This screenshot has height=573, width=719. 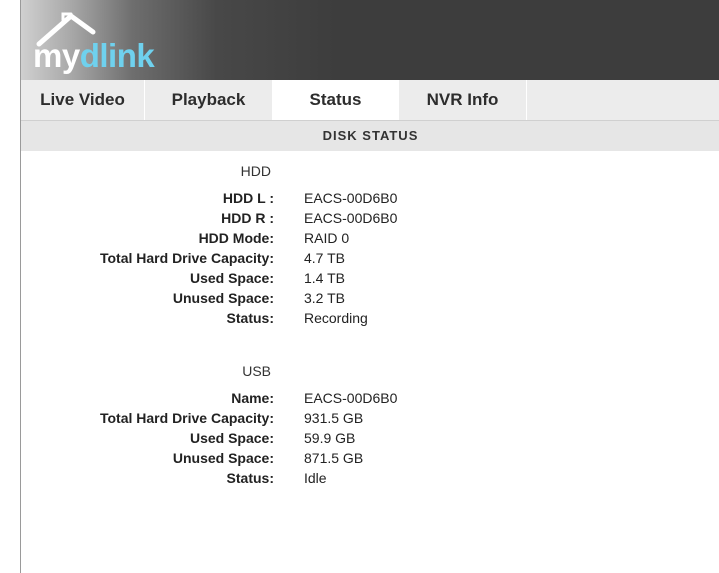 What do you see at coordinates (186, 418) in the screenshot?
I see `usb-total-label: Total Hard Drive Capacity:` at bounding box center [186, 418].